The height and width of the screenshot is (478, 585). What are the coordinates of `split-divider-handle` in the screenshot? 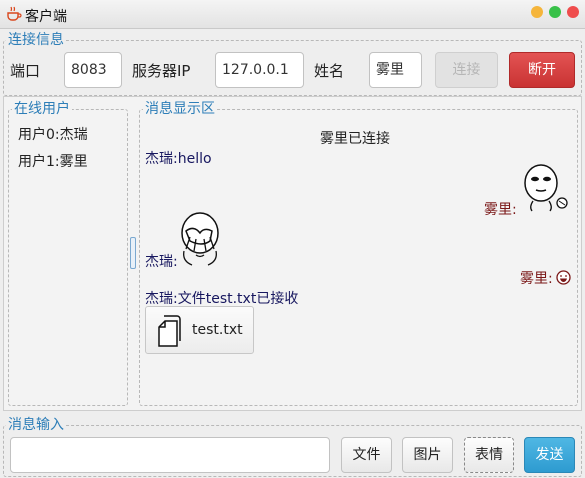 It's located at (133, 253).